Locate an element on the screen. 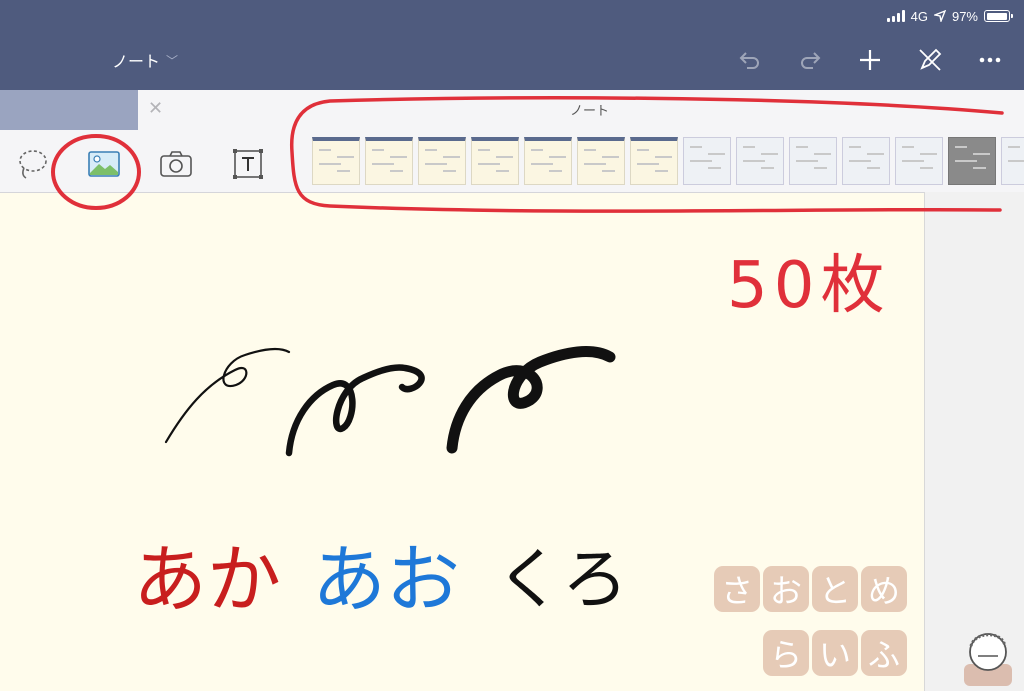 The image size is (1024, 691). notebook-title-menu: ノート ﹀ is located at coordinates (145, 60).